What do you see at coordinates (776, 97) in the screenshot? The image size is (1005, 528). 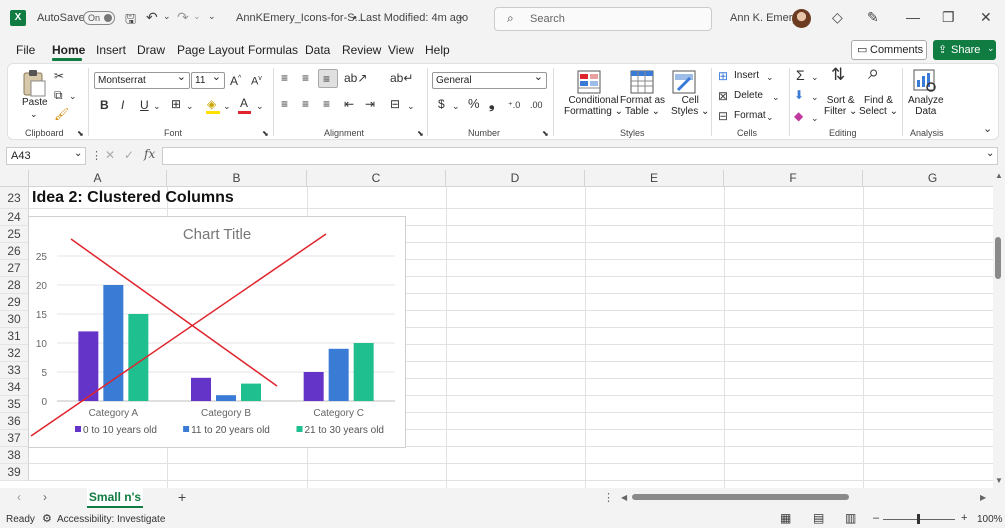 I see `delete-dropdown-icon: ⌄` at bounding box center [776, 97].